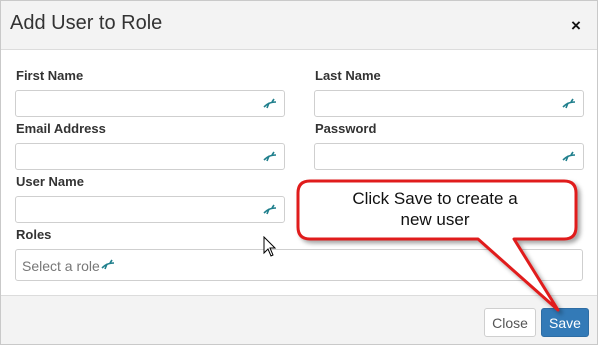 The image size is (598, 345). I want to click on roles-placeholder: Select a role, so click(61, 266).